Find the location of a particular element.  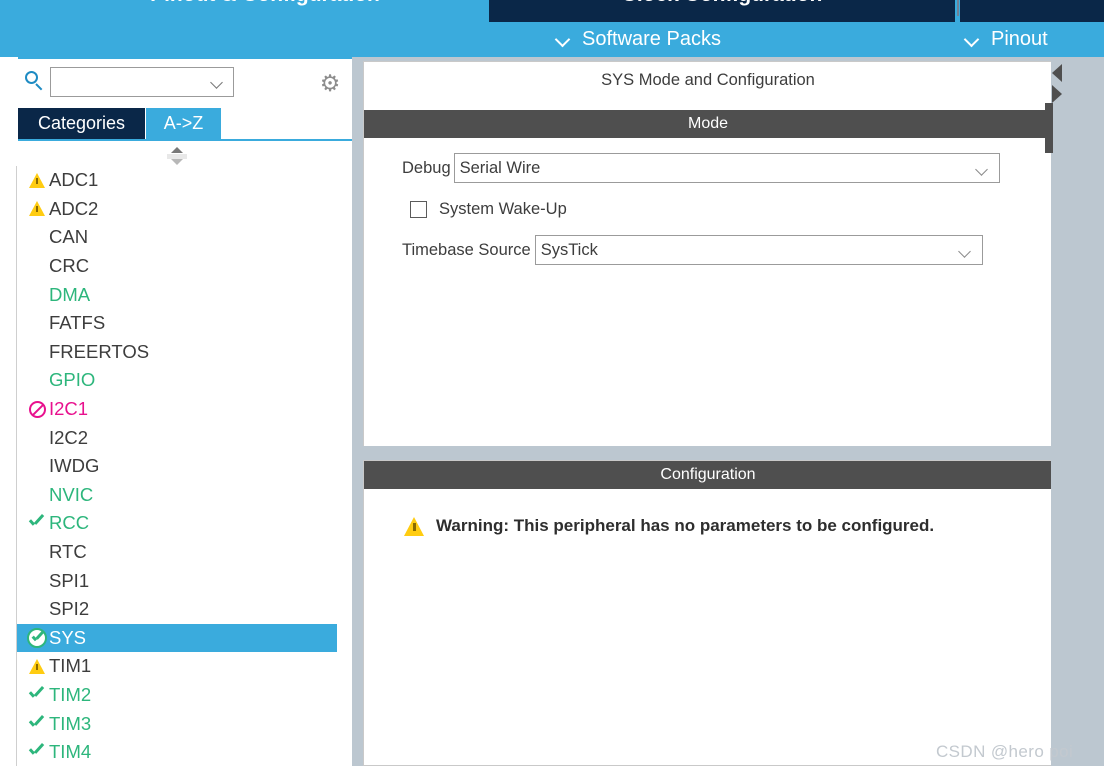

sidebar-item-iwdg: IWDG is located at coordinates (177, 466).